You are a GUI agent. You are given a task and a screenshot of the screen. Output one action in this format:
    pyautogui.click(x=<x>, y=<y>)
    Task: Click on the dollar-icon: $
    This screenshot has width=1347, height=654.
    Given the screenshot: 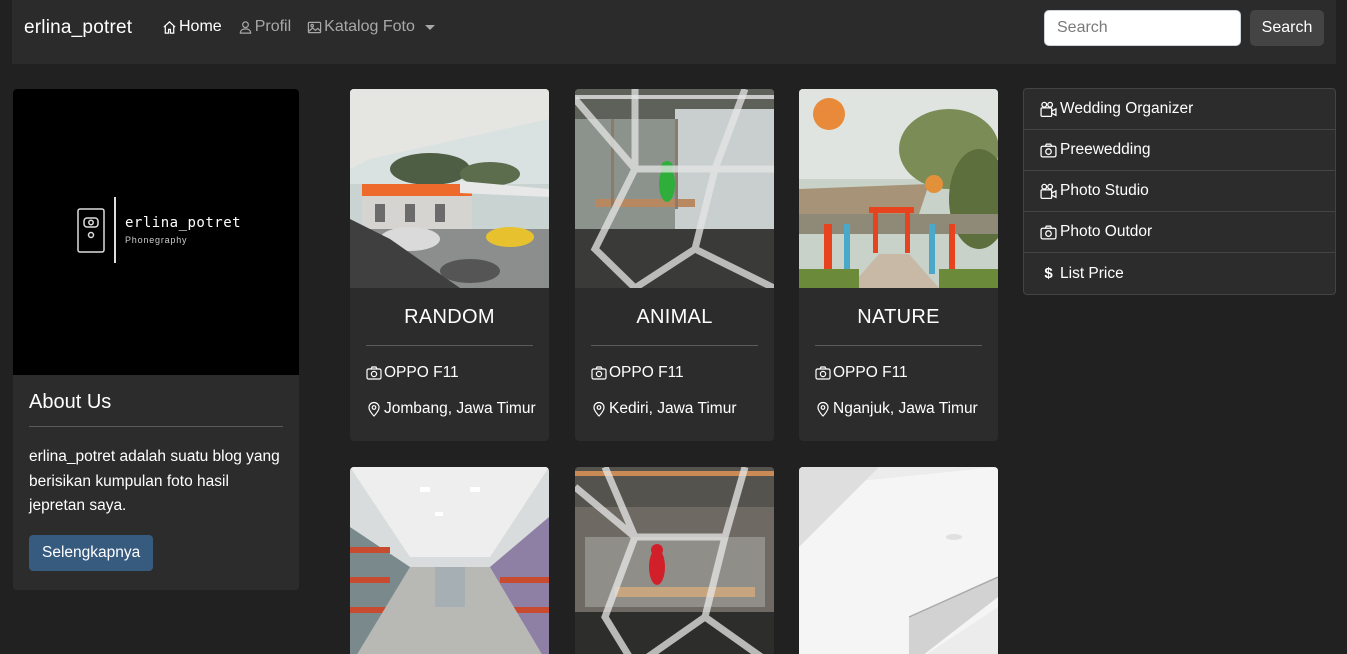 What is the action you would take?
    pyautogui.click(x=1048, y=273)
    